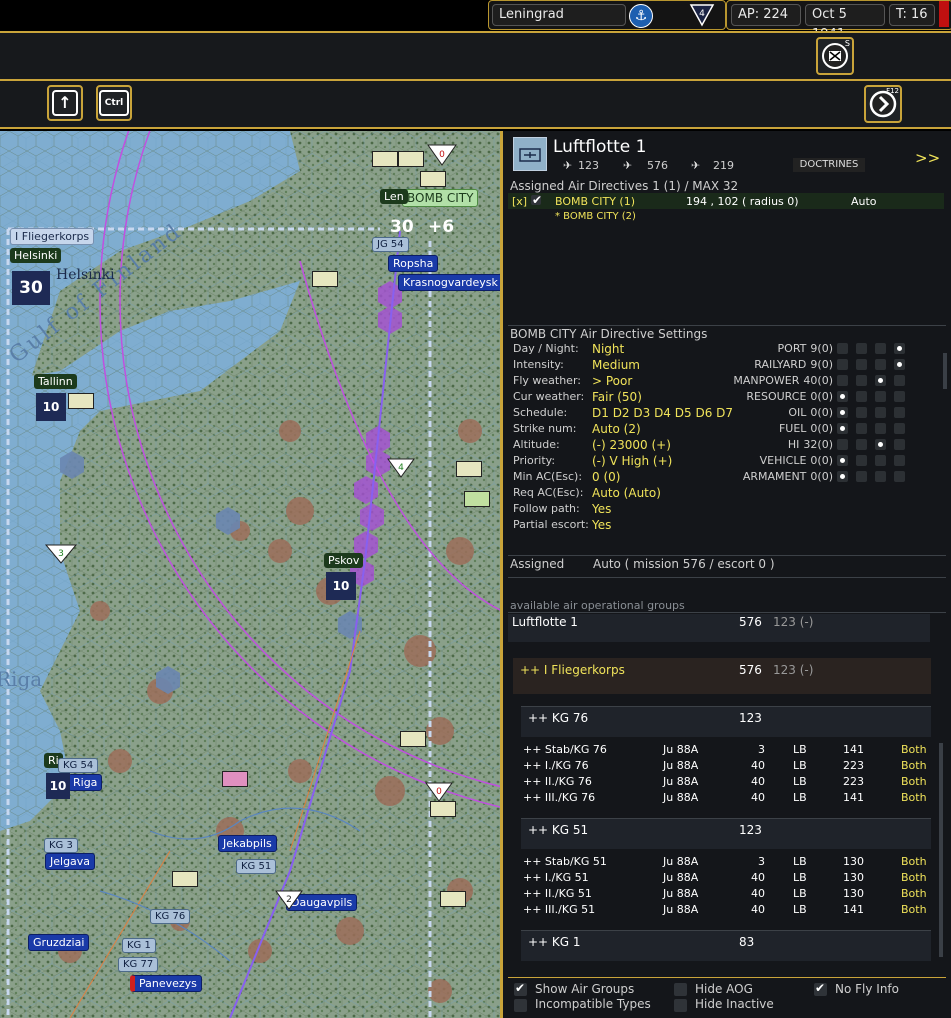 The height and width of the screenshot is (1018, 951). Describe the element at coordinates (927, 158) in the screenshot. I see `expand-button: >>` at that location.